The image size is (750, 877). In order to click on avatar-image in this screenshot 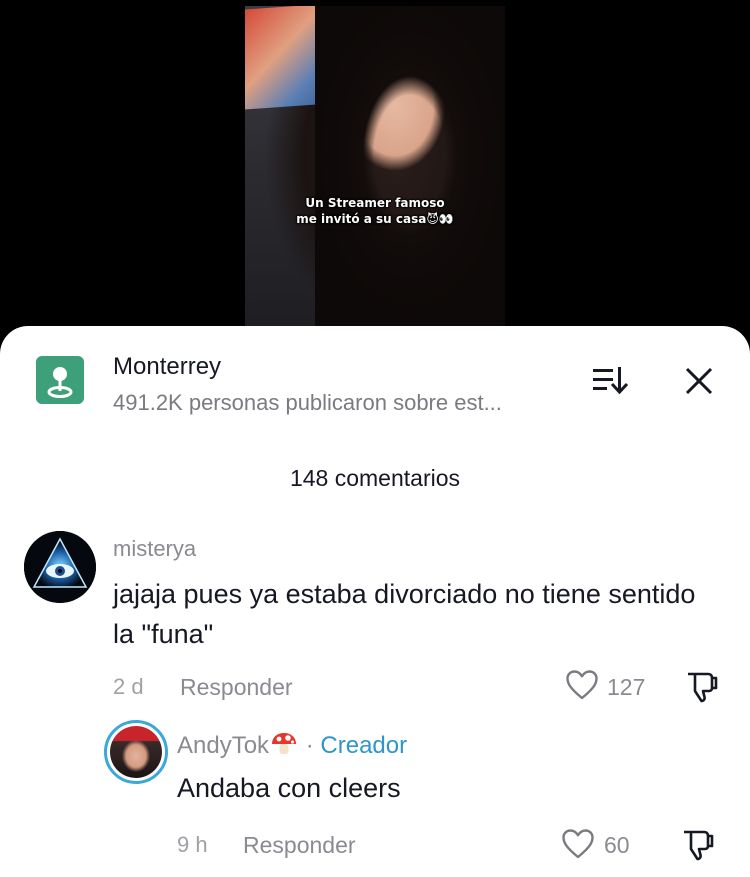, I will do `click(136, 752)`.